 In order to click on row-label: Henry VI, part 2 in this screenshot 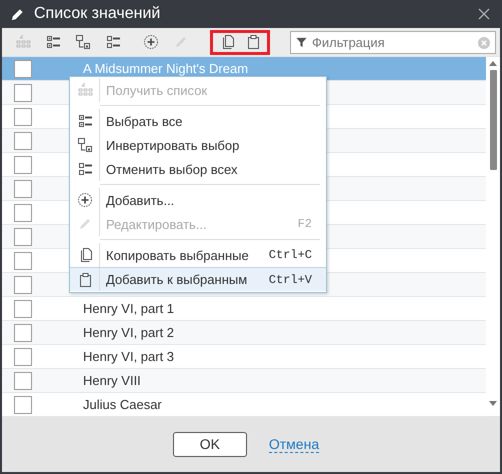, I will do `click(128, 332)`.